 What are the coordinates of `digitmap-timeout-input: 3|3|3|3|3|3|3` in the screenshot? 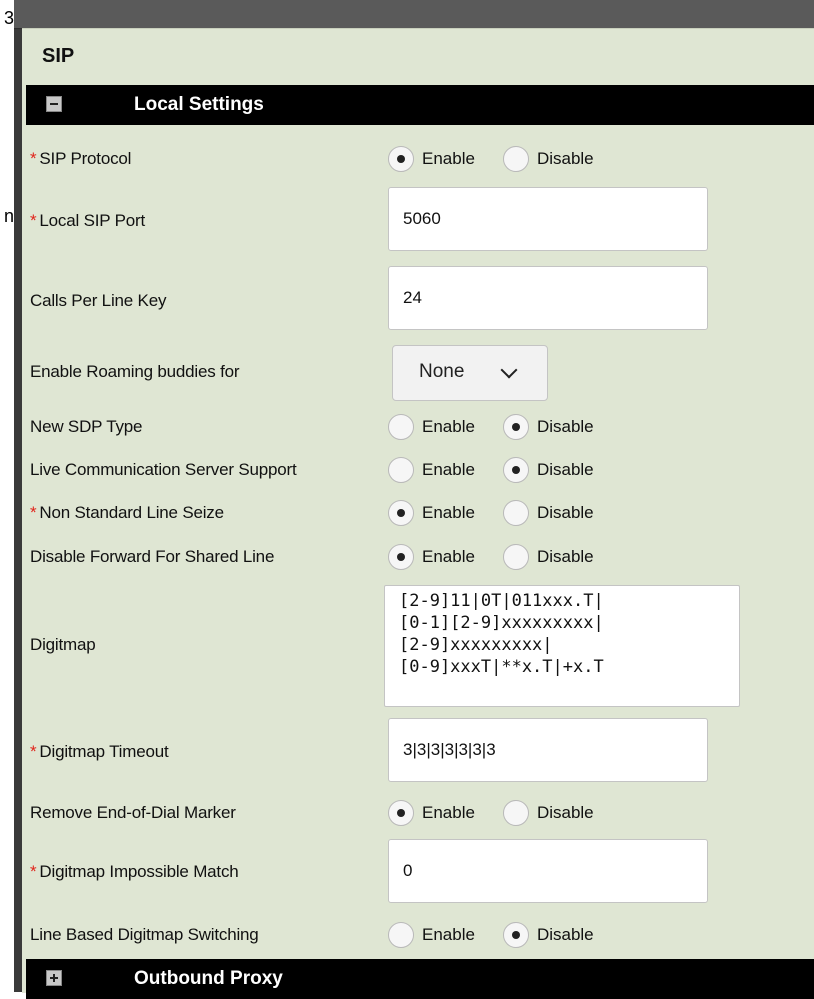 It's located at (548, 750).